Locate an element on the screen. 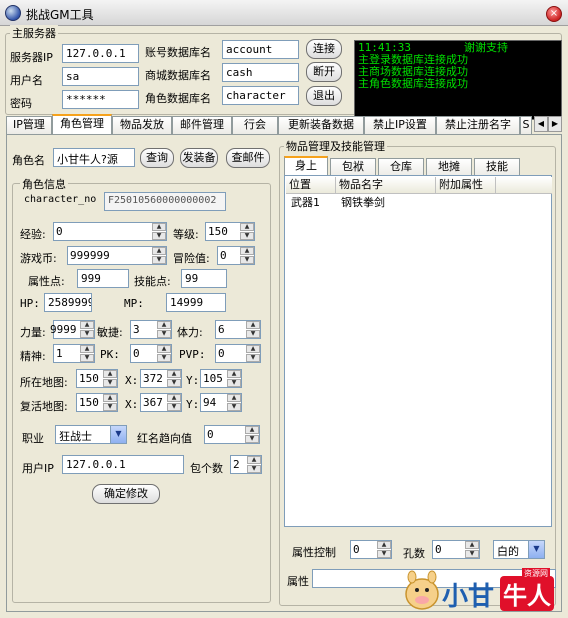 The image size is (568, 618). table-row: 武器1 钢铁拳剑 is located at coordinates (419, 203).